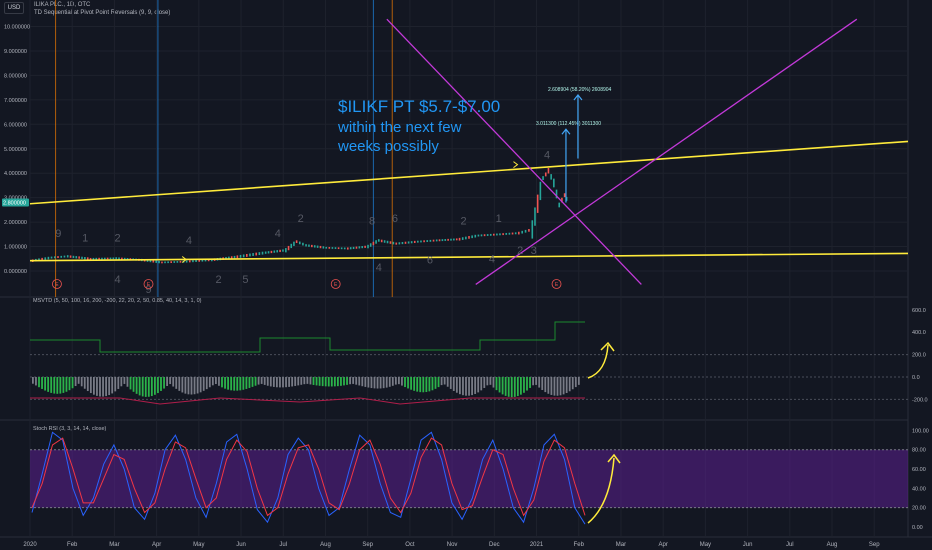  What do you see at coordinates (919, 509) in the screenshot?
I see `stoch-tick-label: 20.00` at bounding box center [919, 509].